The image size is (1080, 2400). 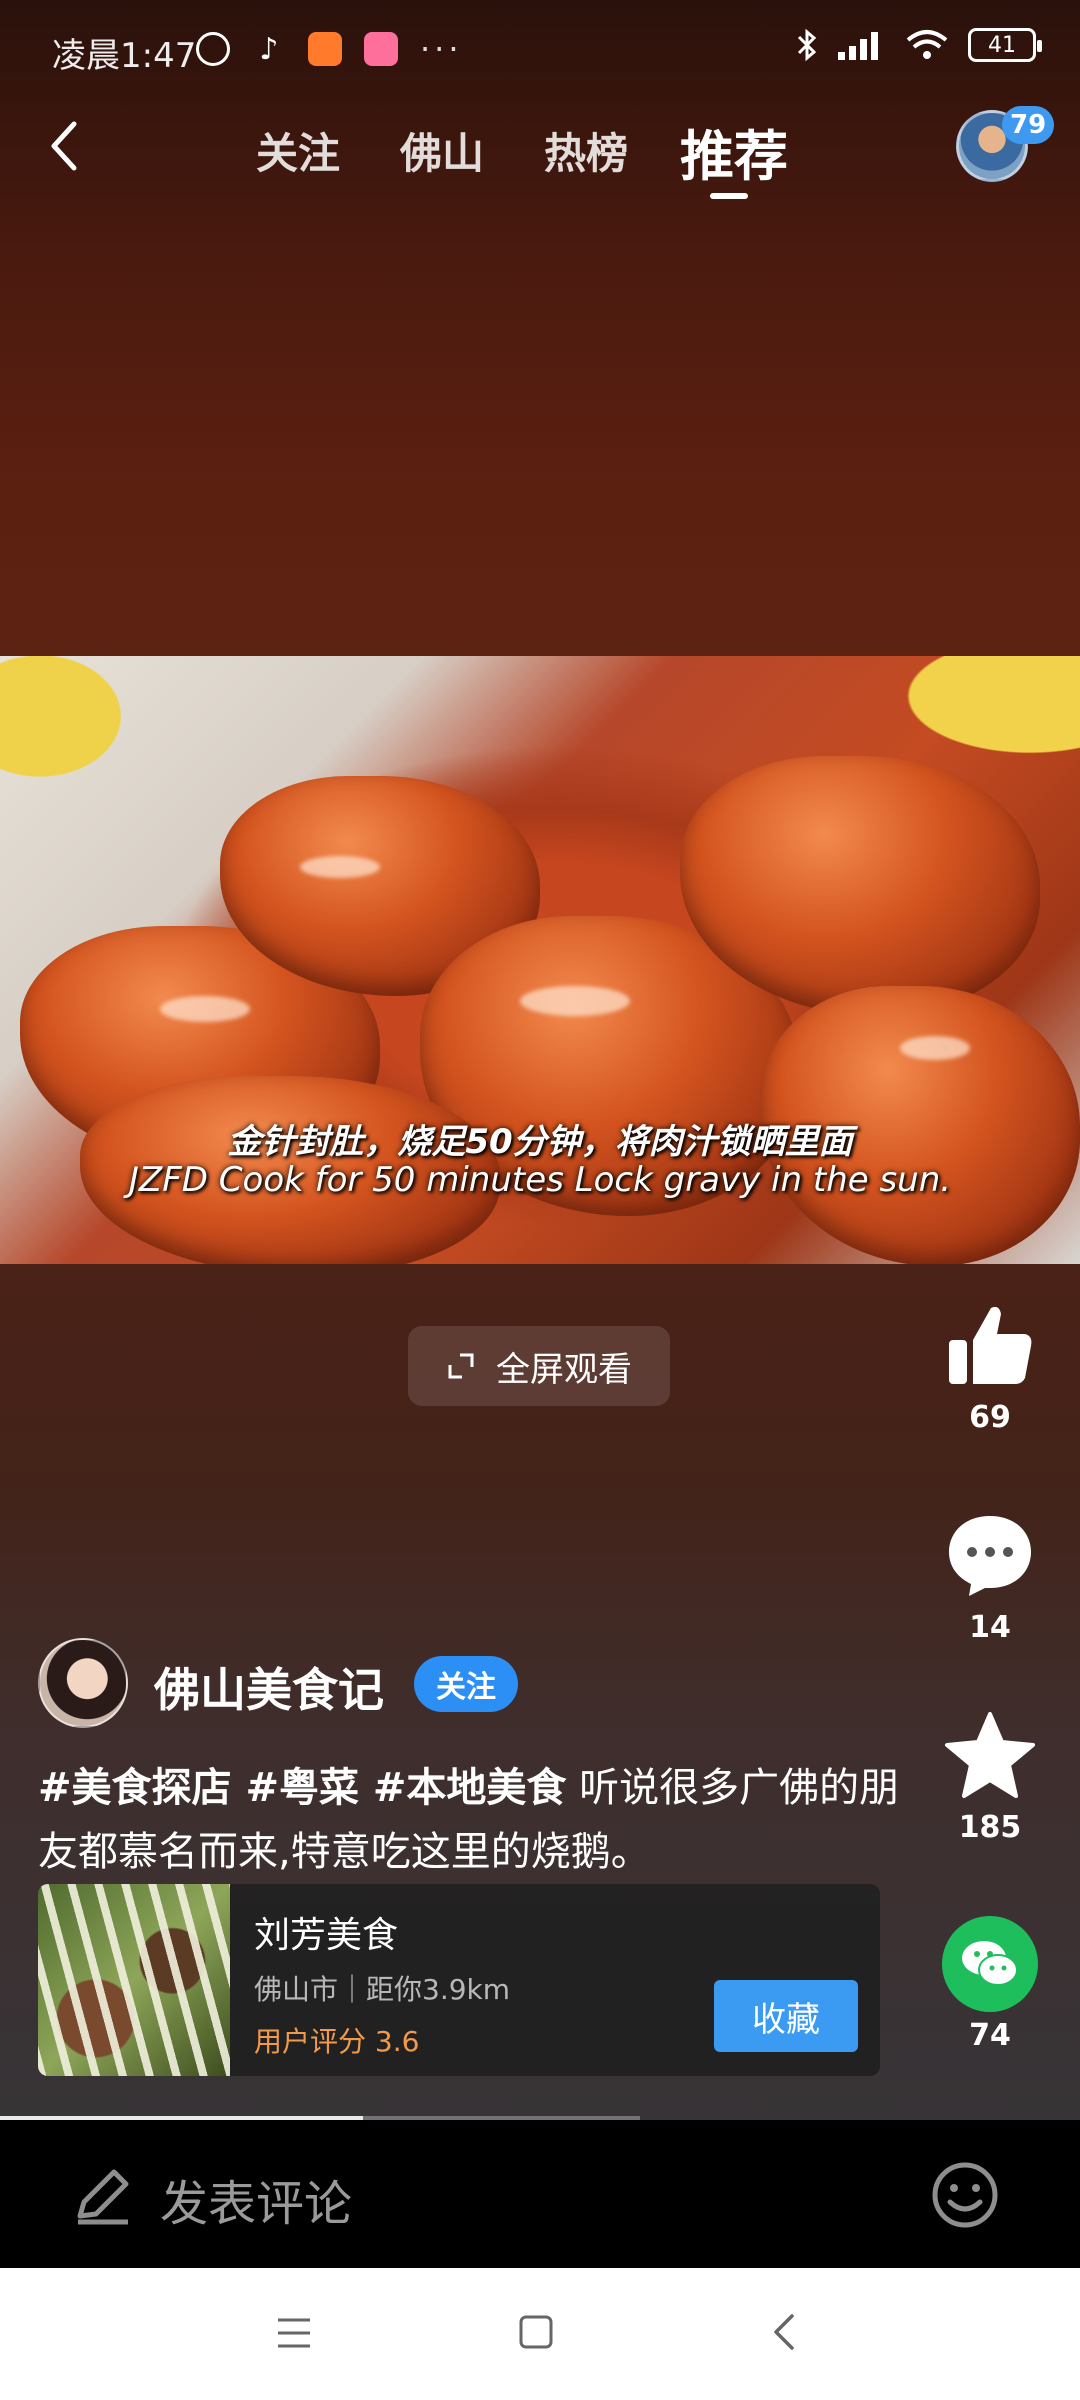 I want to click on signal-icon, so click(x=858, y=46).